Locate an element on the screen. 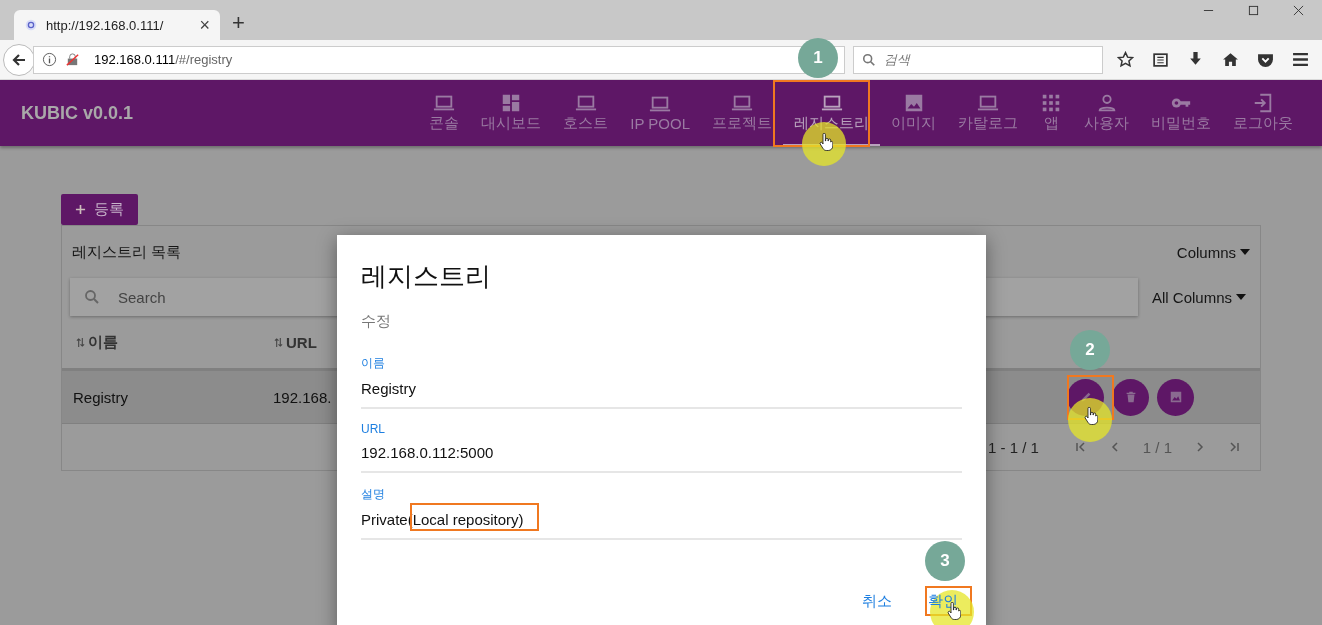  clipboard-icon is located at coordinates (1160, 59).